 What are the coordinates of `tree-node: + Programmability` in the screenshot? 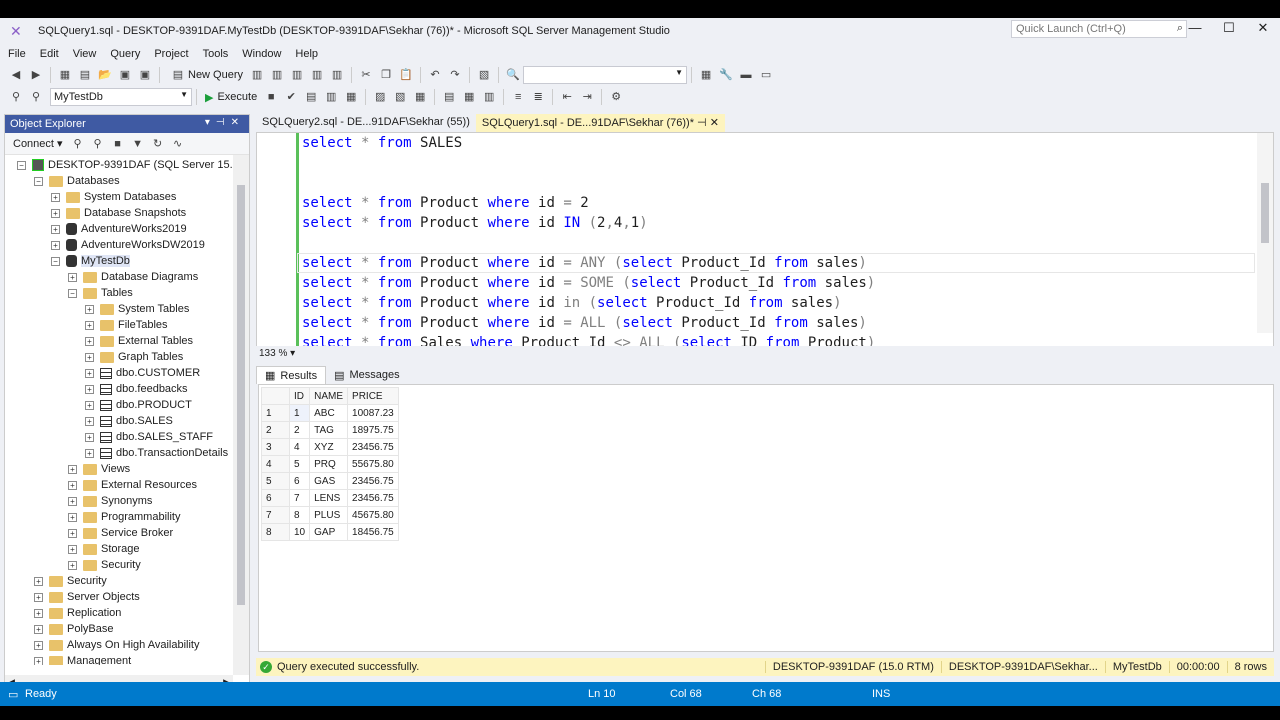 It's located at (124, 517).